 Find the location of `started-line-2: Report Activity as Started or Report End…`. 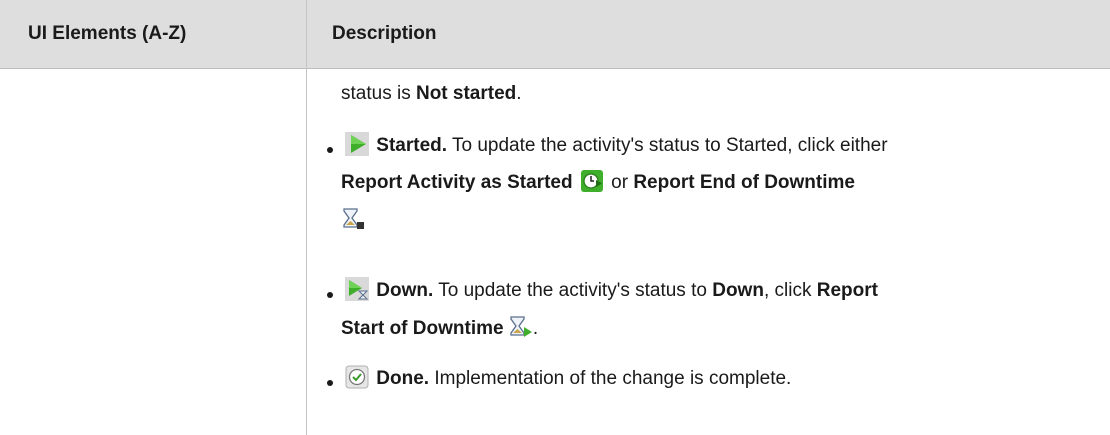

started-line-2: Report Activity as Started or Report End… is located at coordinates (598, 183).